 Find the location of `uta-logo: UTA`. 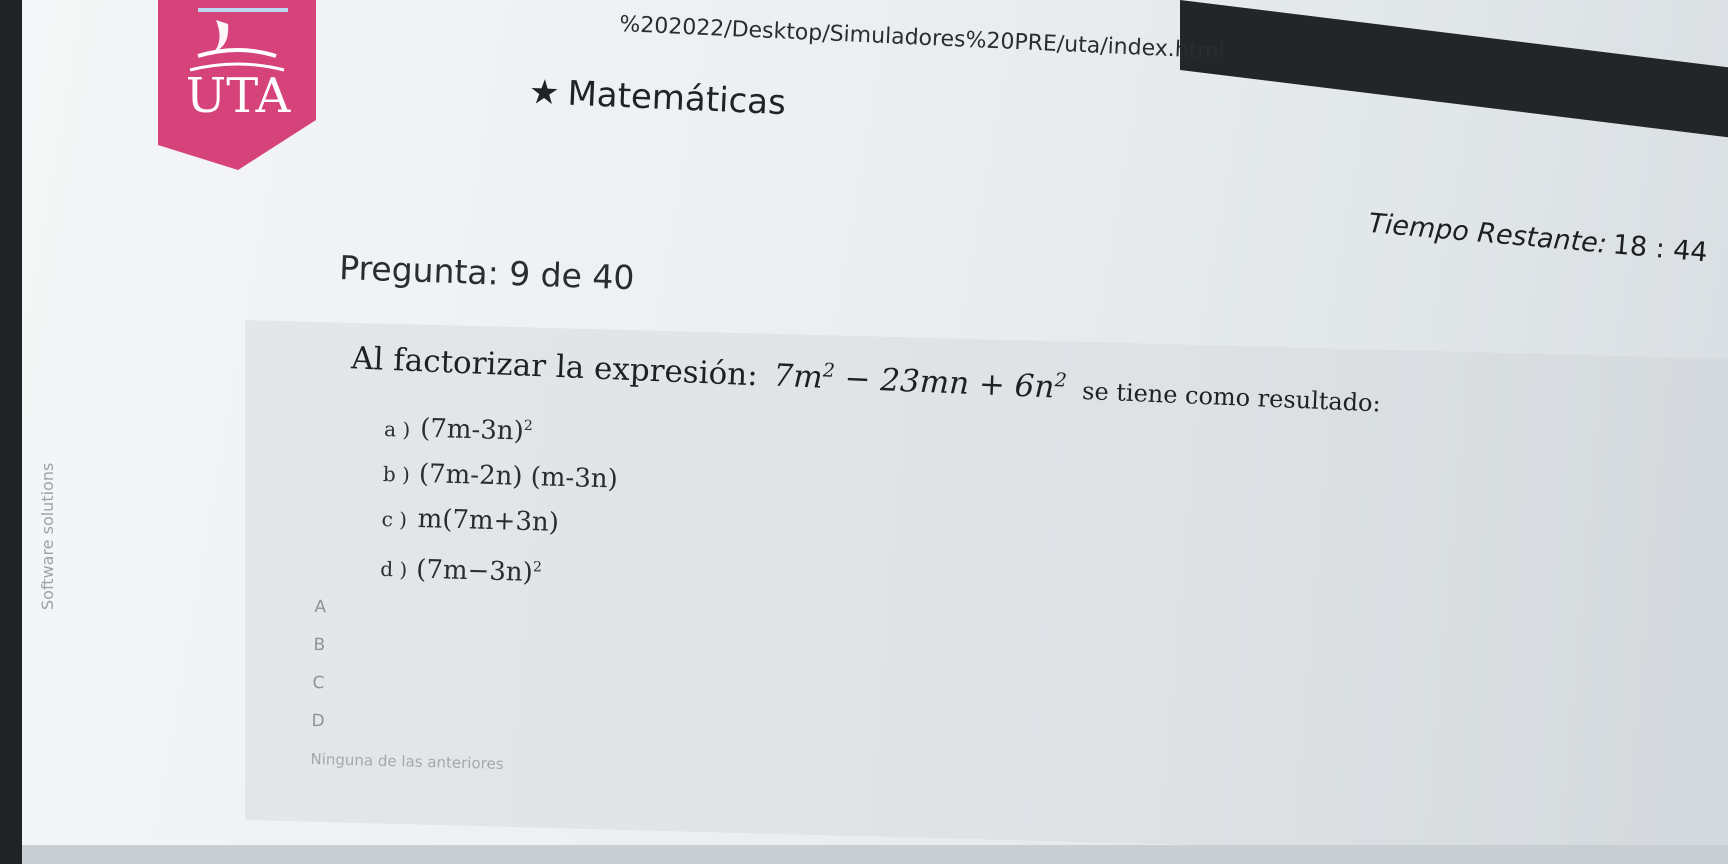

uta-logo: UTA is located at coordinates (237, 85).